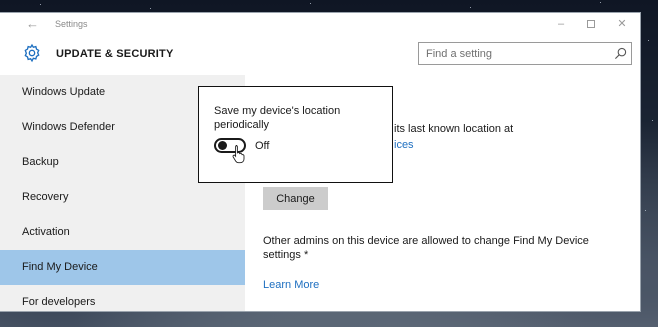 This screenshot has width=658, height=327. What do you see at coordinates (115, 54) in the screenshot?
I see `page-title: UPDATE & SECURITY` at bounding box center [115, 54].